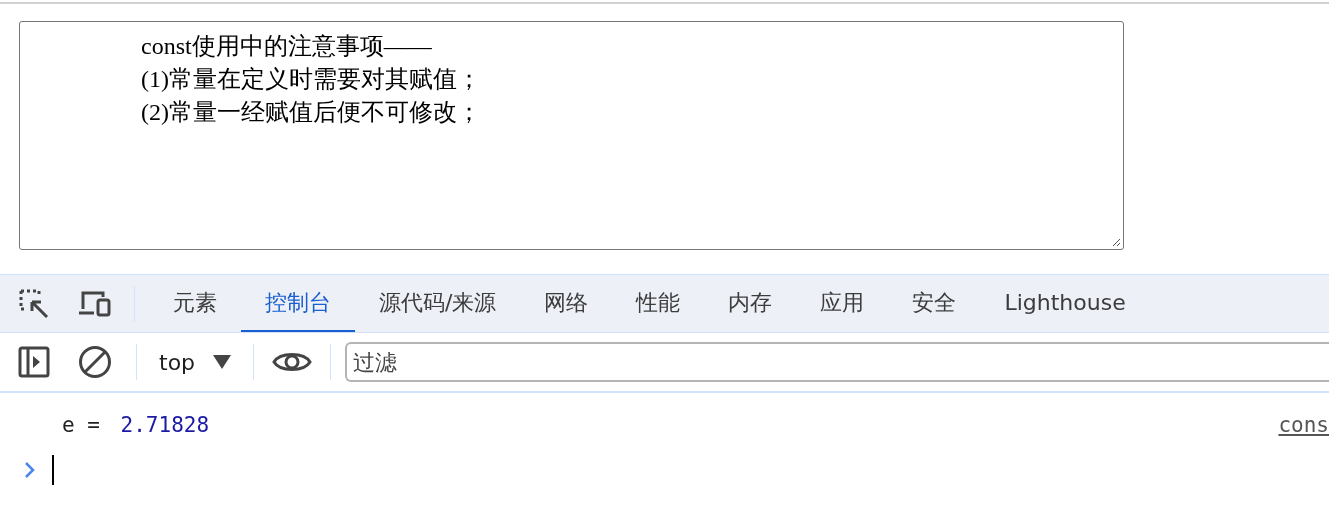 Image resolution: width=1329 pixels, height=505 pixels. What do you see at coordinates (438, 303) in the screenshot?
I see `panel-tab: 源代码/来源` at bounding box center [438, 303].